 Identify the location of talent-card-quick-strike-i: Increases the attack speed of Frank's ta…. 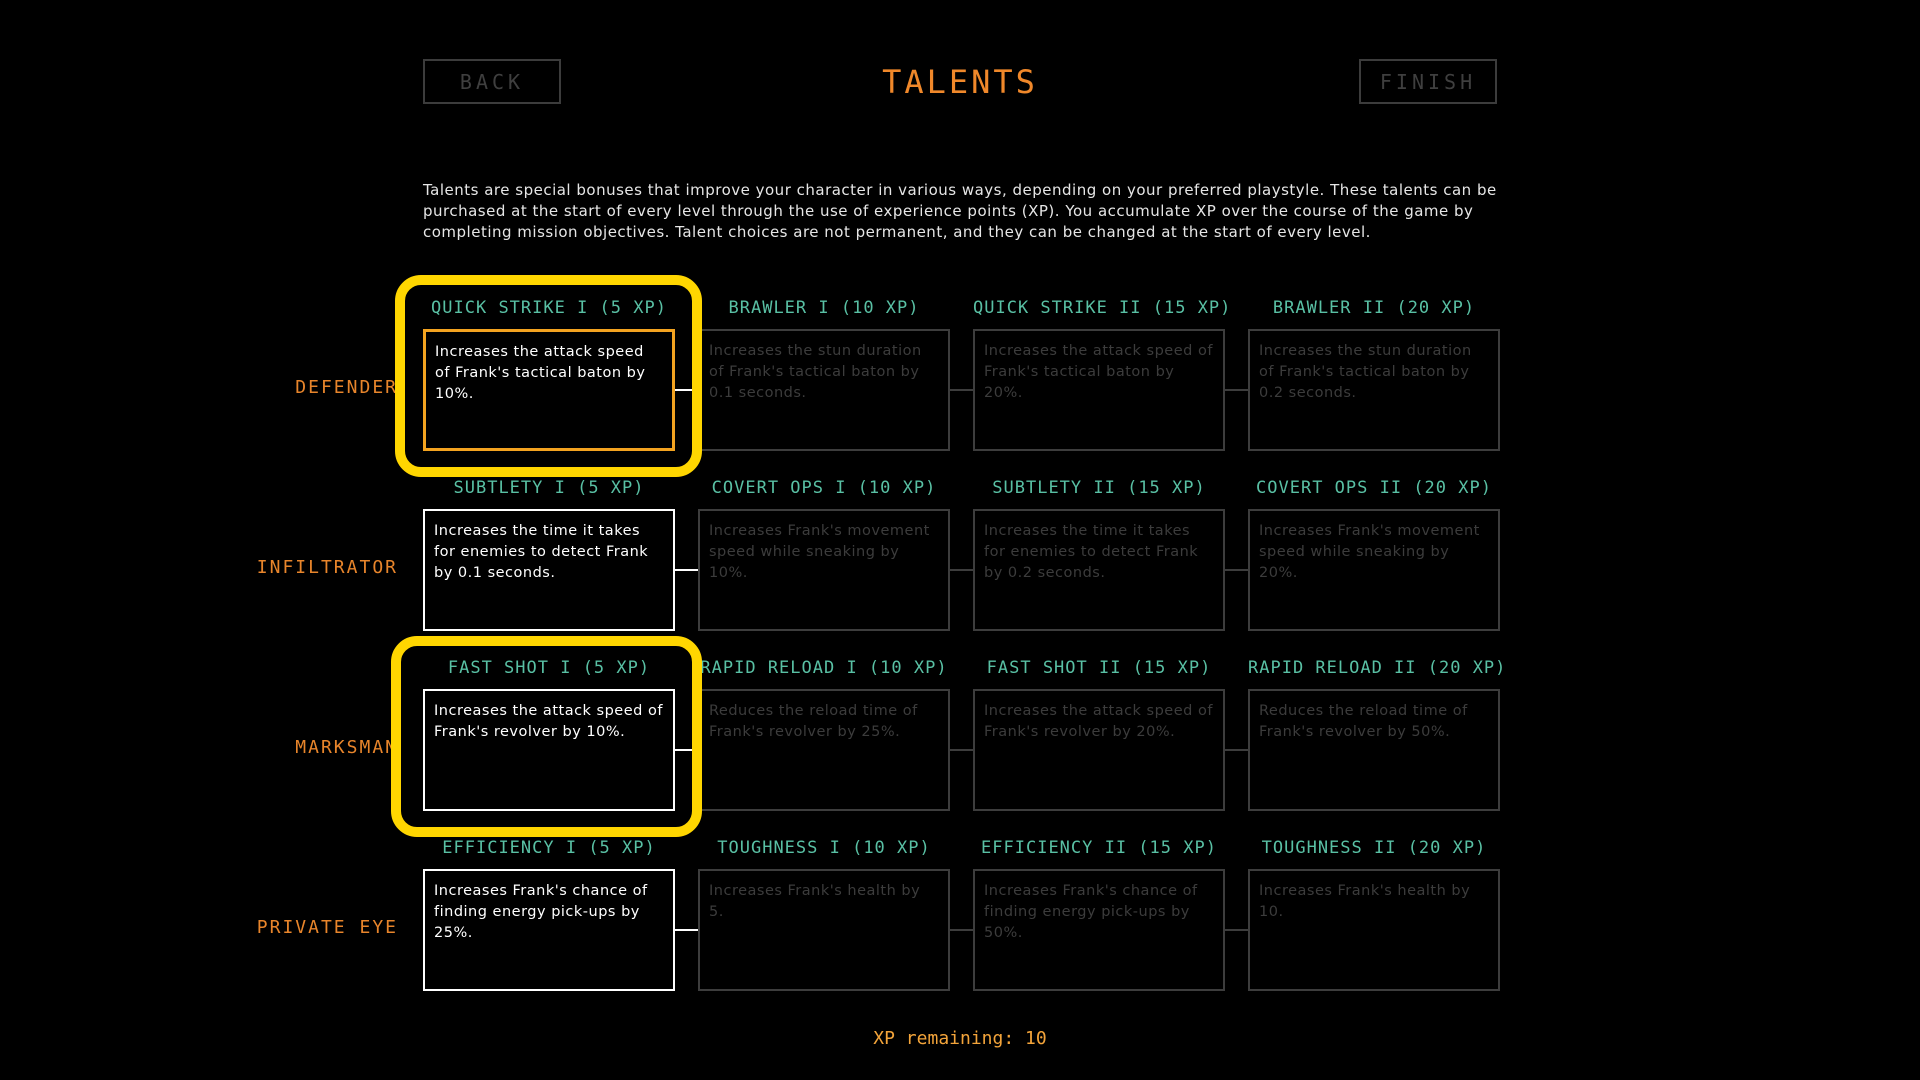
(549, 390).